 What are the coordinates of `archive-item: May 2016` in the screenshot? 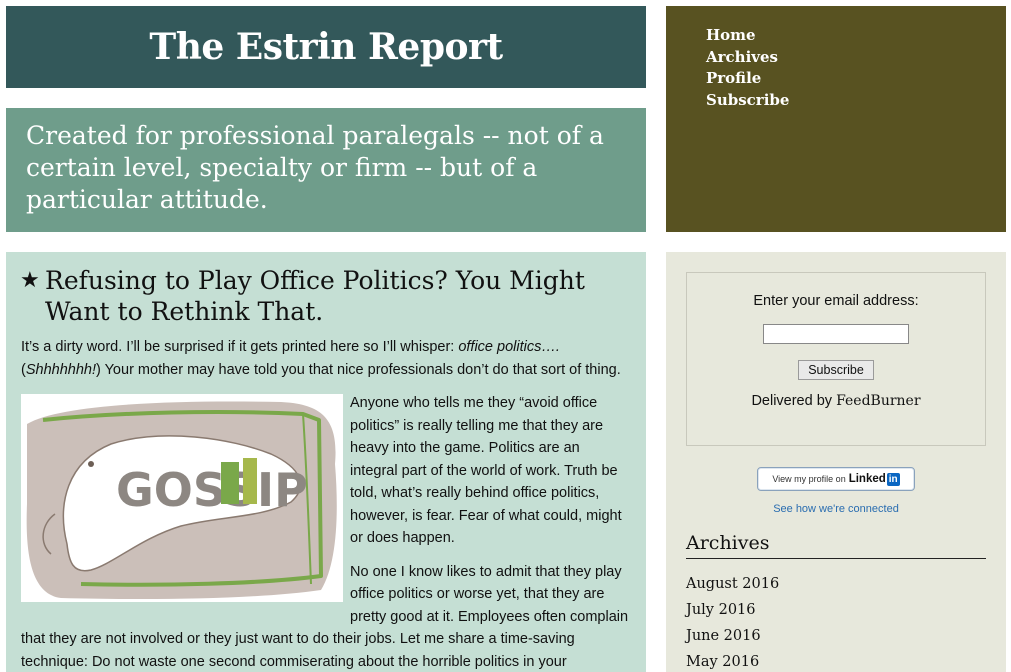 It's located at (732, 660).